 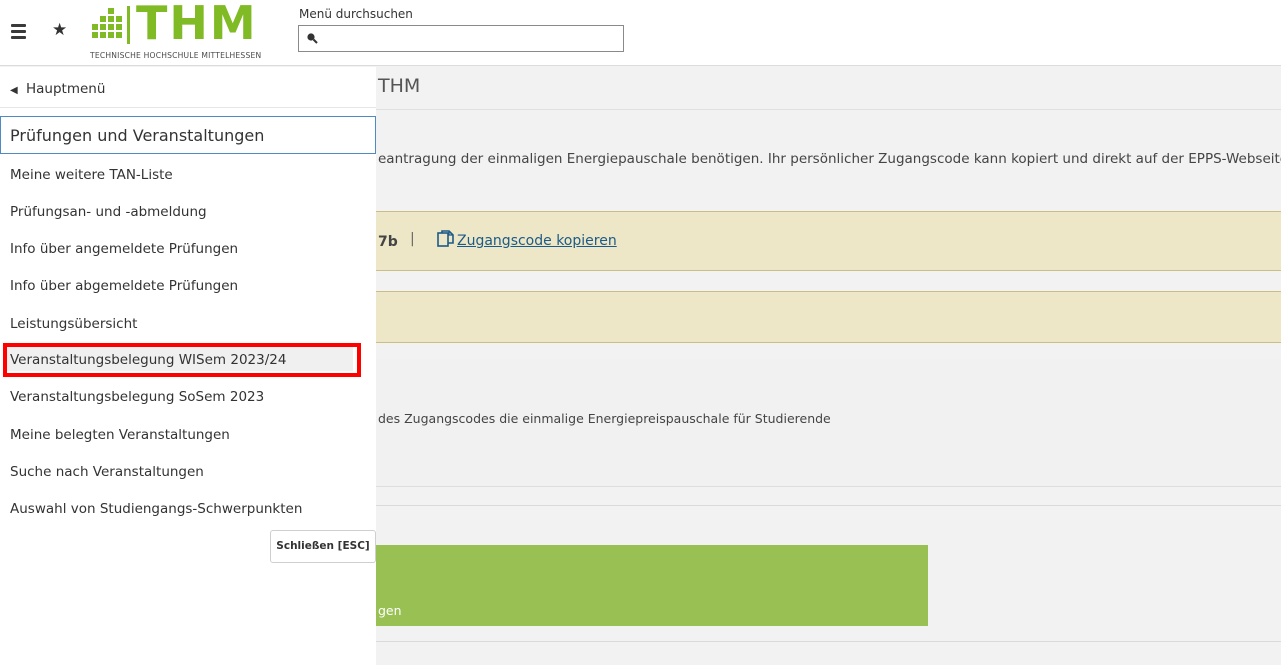 What do you see at coordinates (390, 610) in the screenshot?
I see `green-tile-label: gen` at bounding box center [390, 610].